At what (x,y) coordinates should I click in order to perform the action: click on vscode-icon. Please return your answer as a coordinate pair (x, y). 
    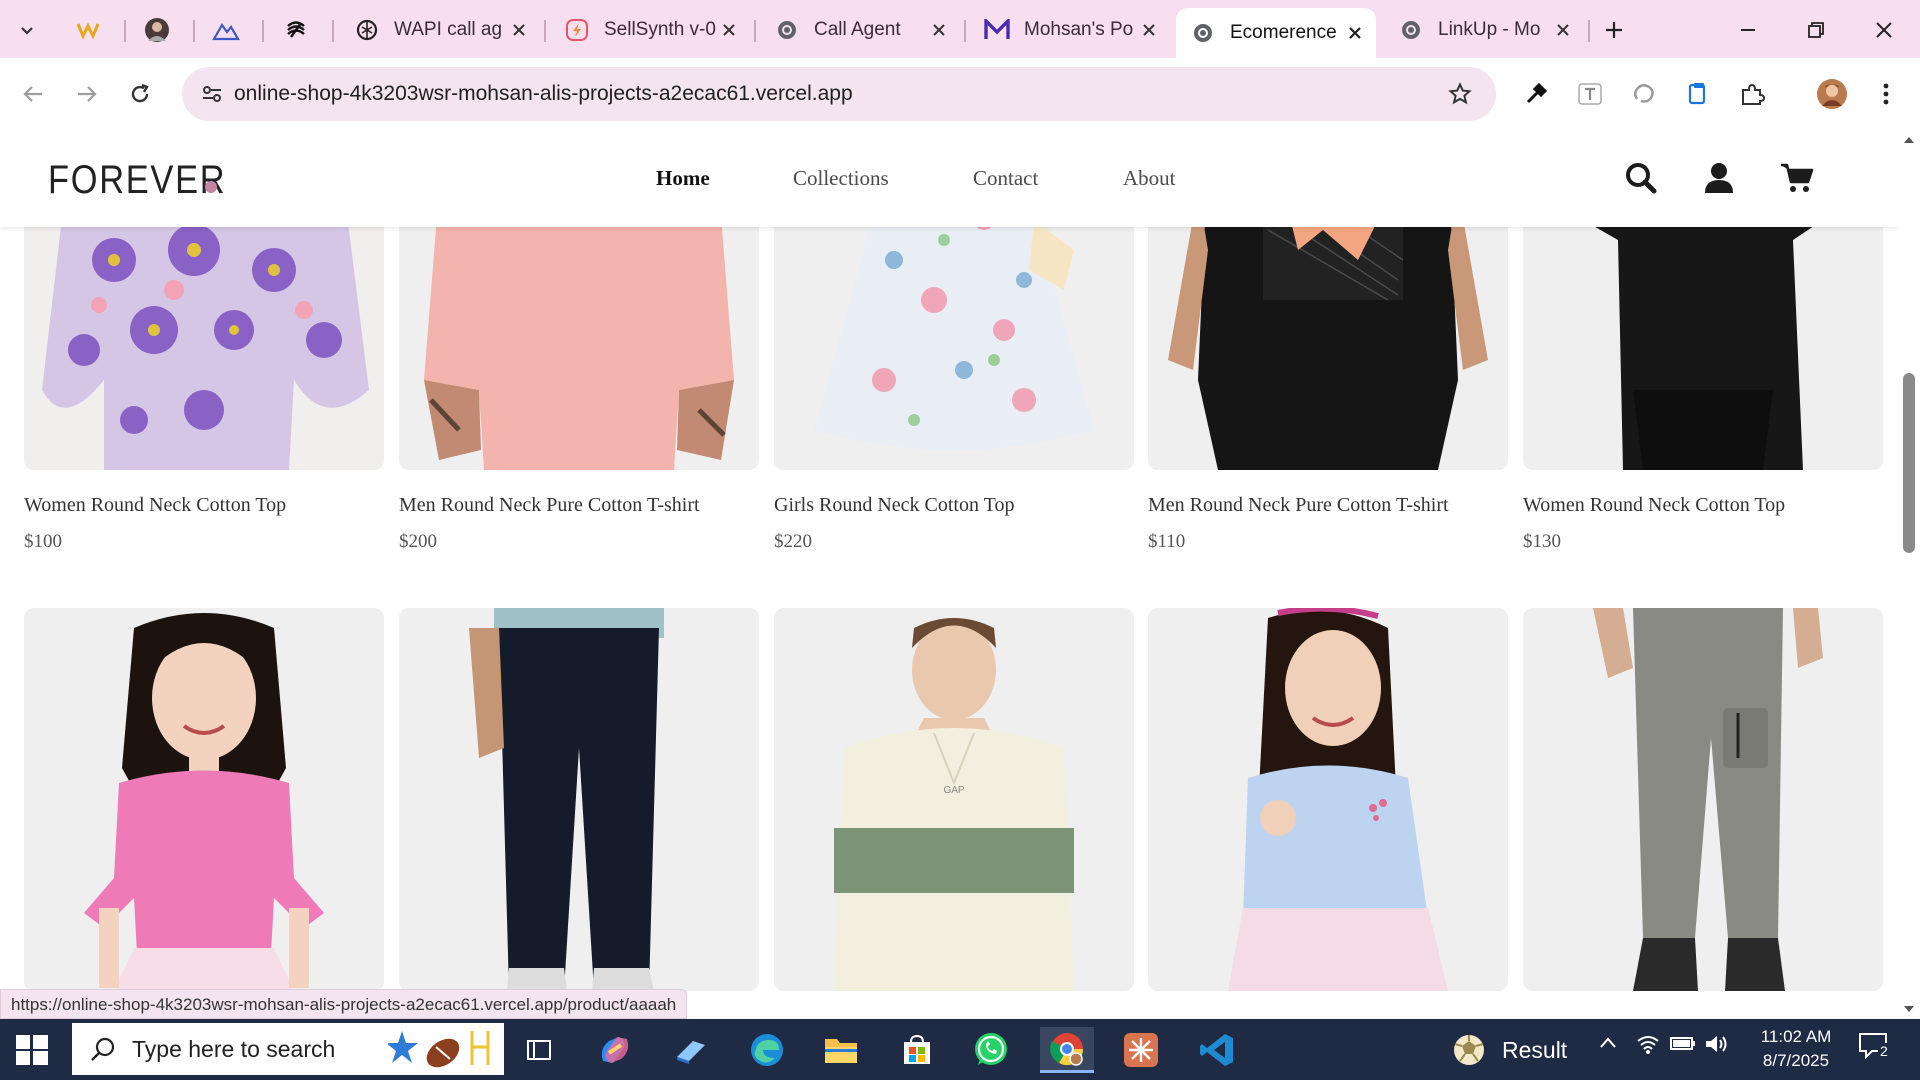
    Looking at the image, I should click on (1217, 1050).